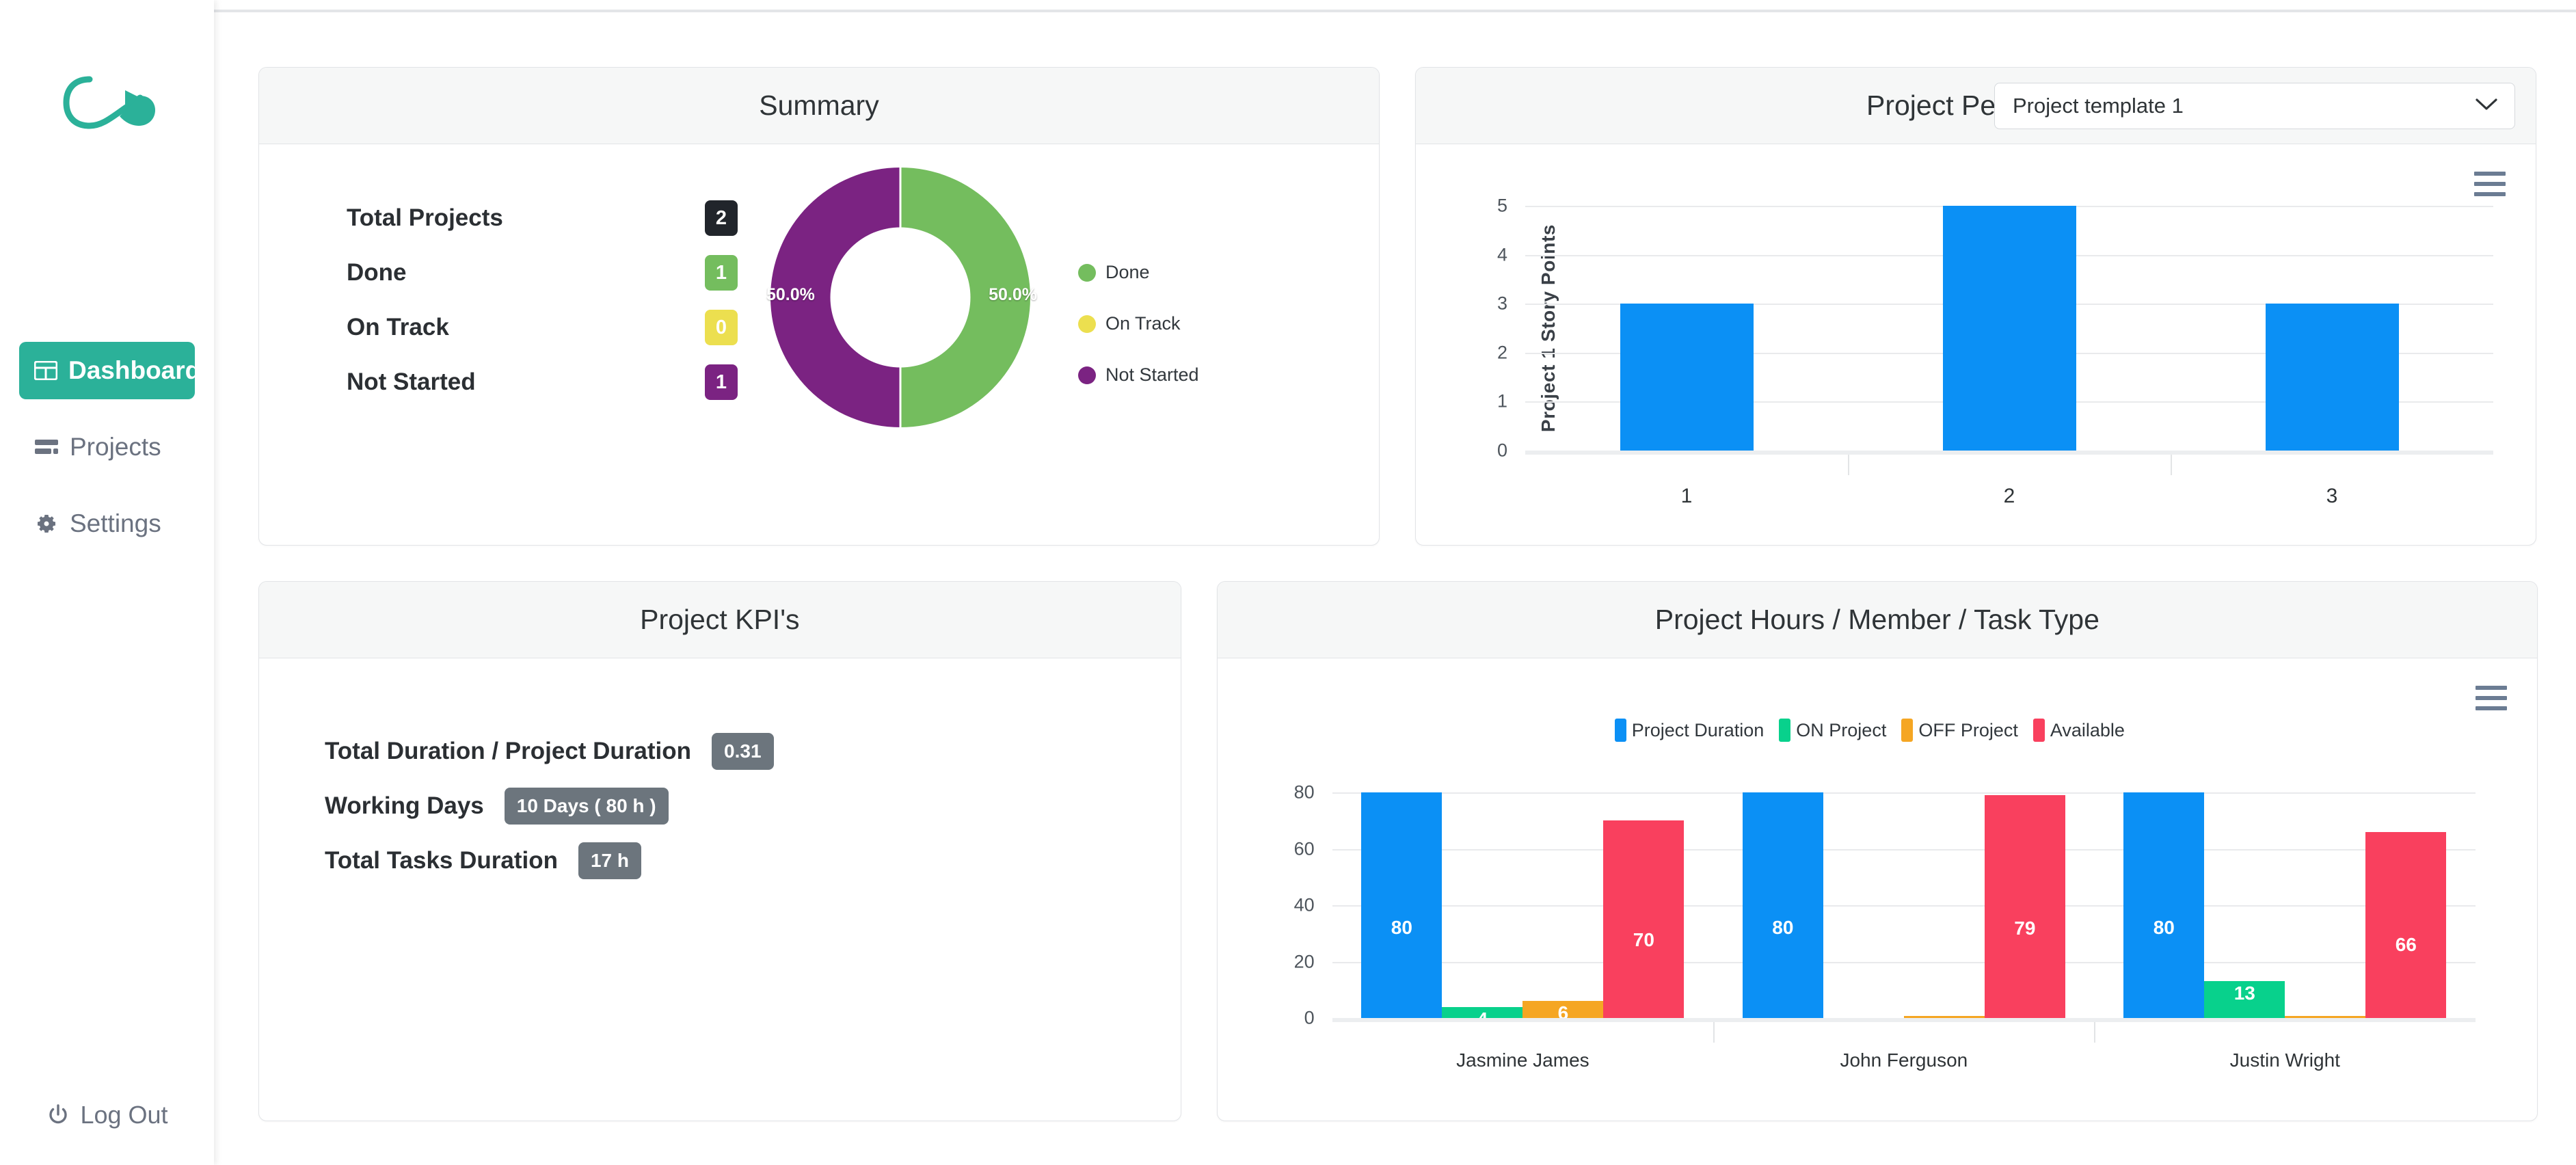  Describe the element at coordinates (46, 447) in the screenshot. I see `list-rows-icon` at that location.